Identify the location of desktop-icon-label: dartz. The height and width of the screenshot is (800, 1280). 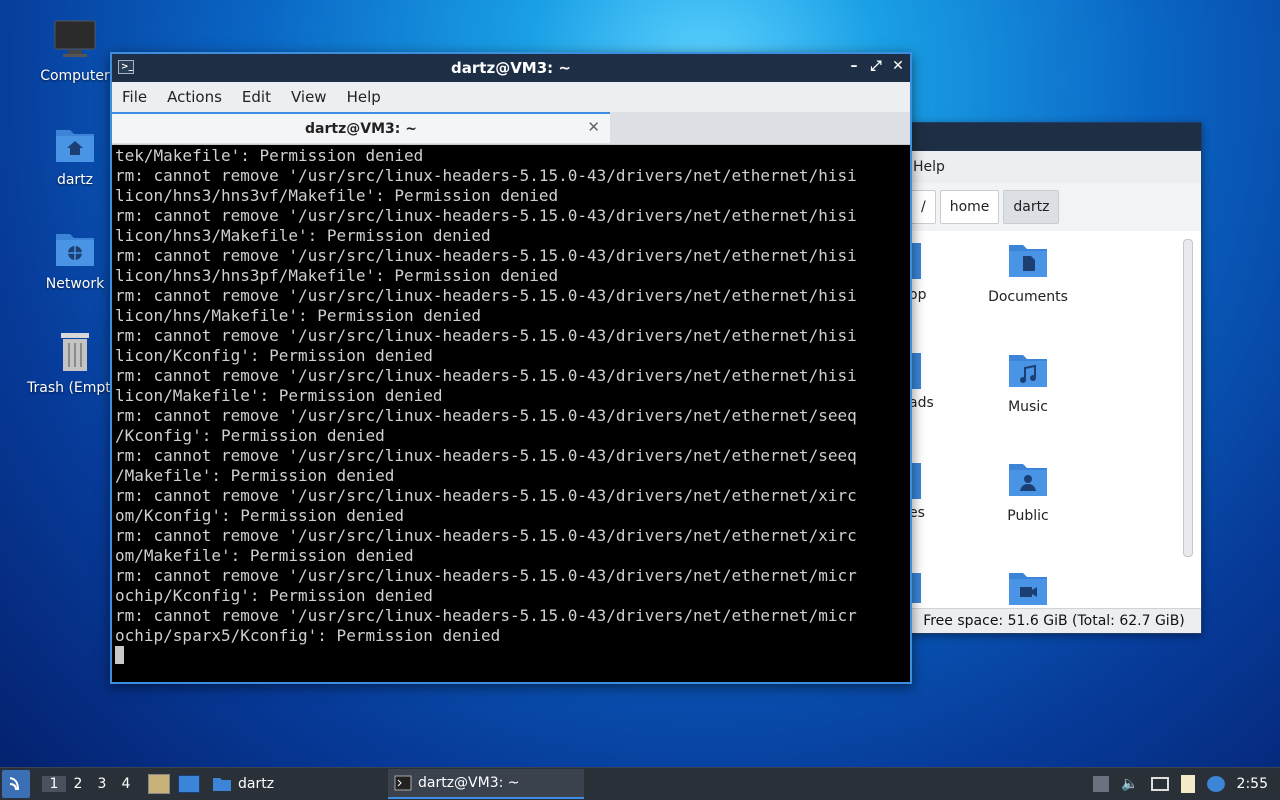
(75, 180).